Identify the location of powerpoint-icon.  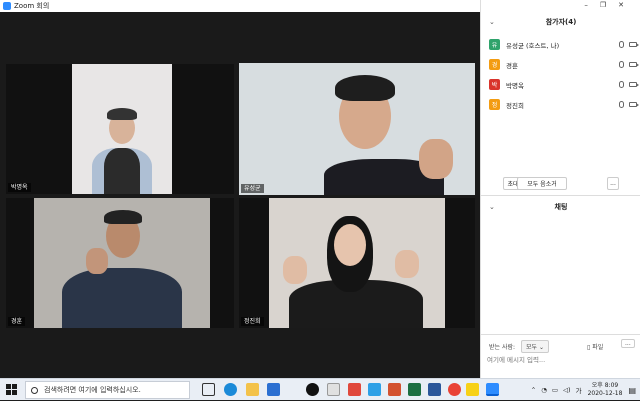
(394, 389).